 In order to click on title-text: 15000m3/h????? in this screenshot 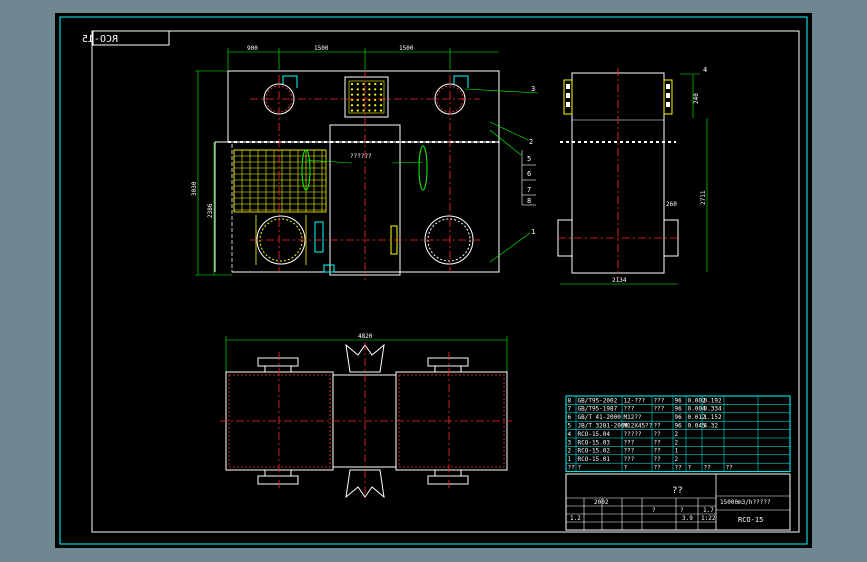, I will do `click(745, 502)`.